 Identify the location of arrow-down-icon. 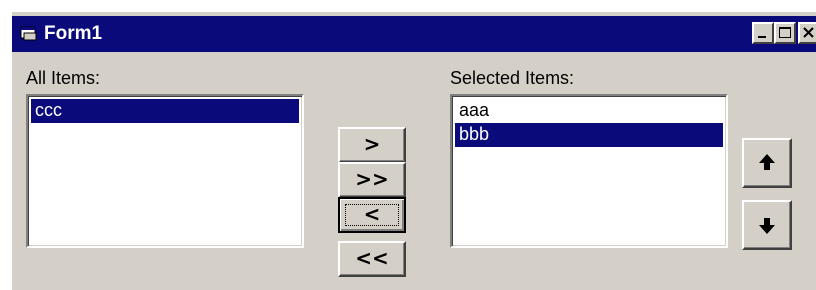
(767, 226).